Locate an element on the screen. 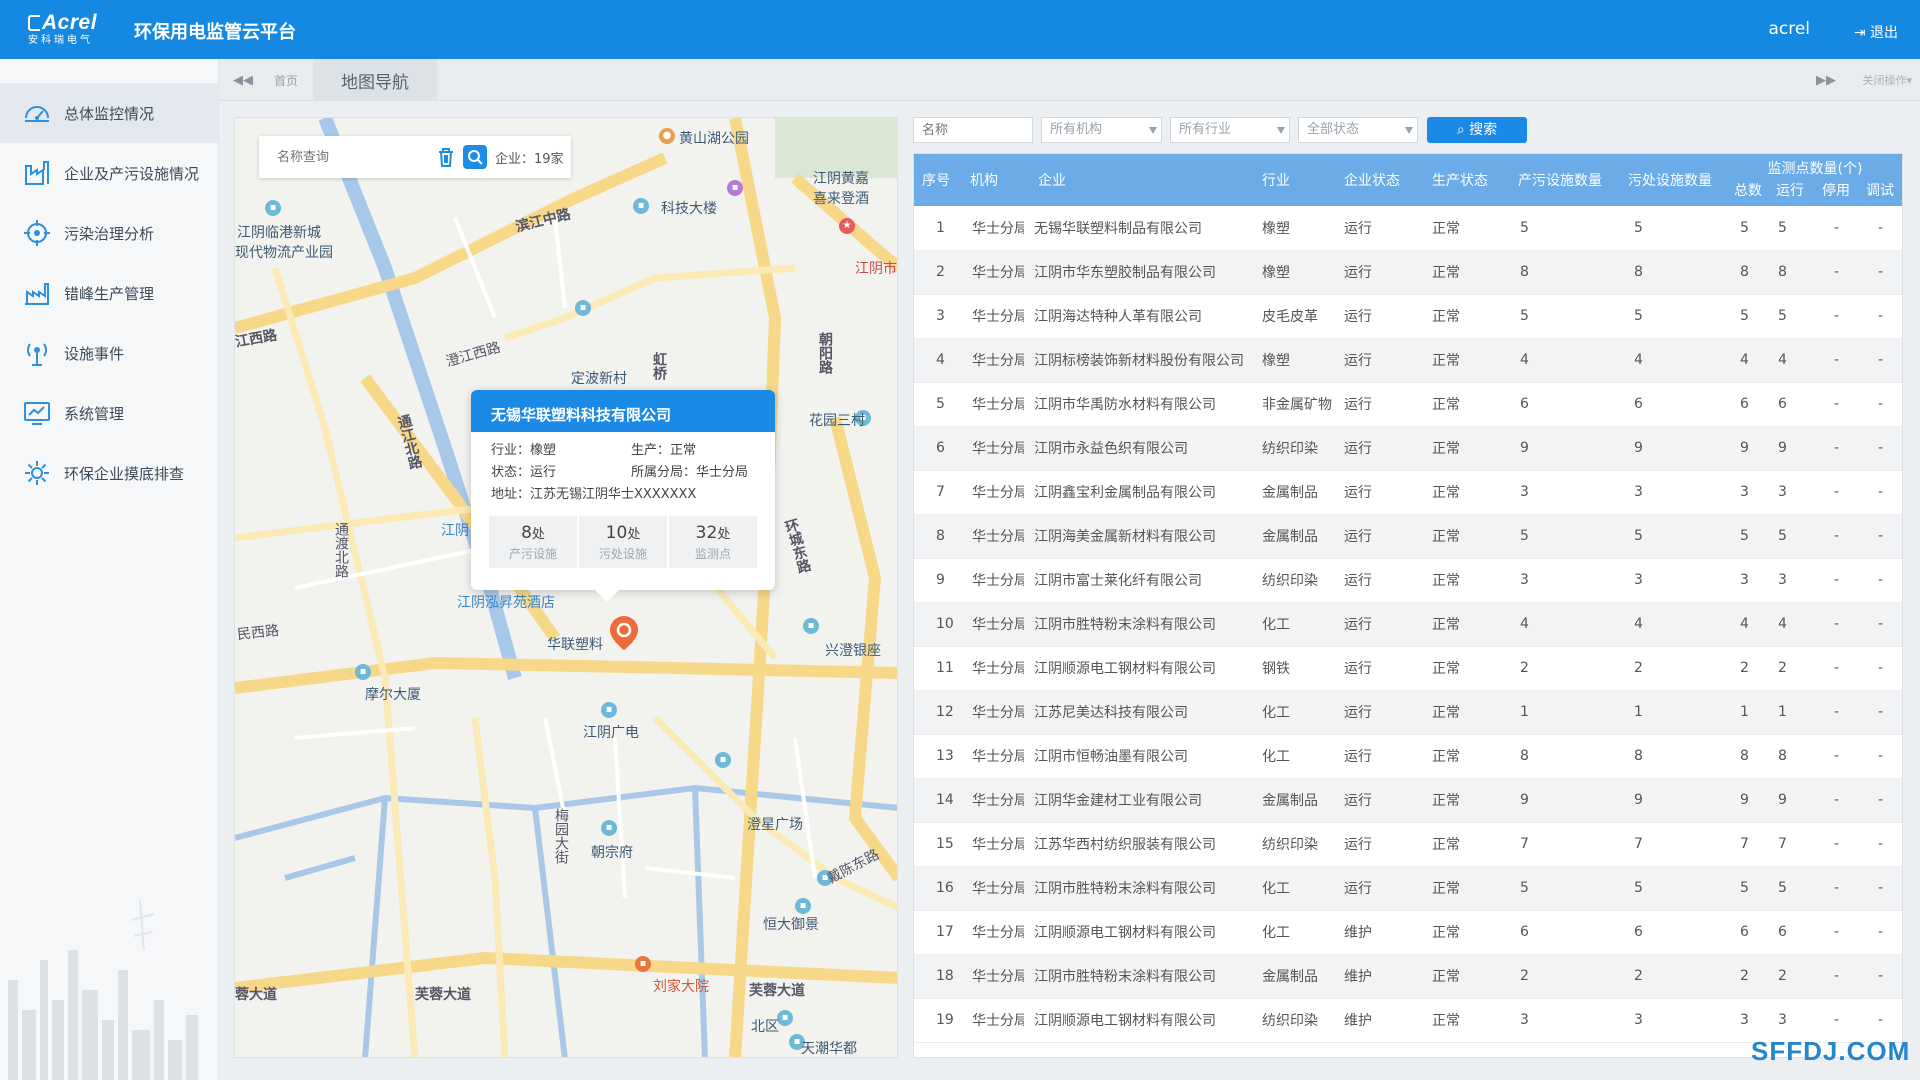 The image size is (1920, 1080). table-row: 16 华士分局 江阴市胜特粉末涂料有限公司 化工 运行 正常 5 5 5 5 - - is located at coordinates (1408, 888).